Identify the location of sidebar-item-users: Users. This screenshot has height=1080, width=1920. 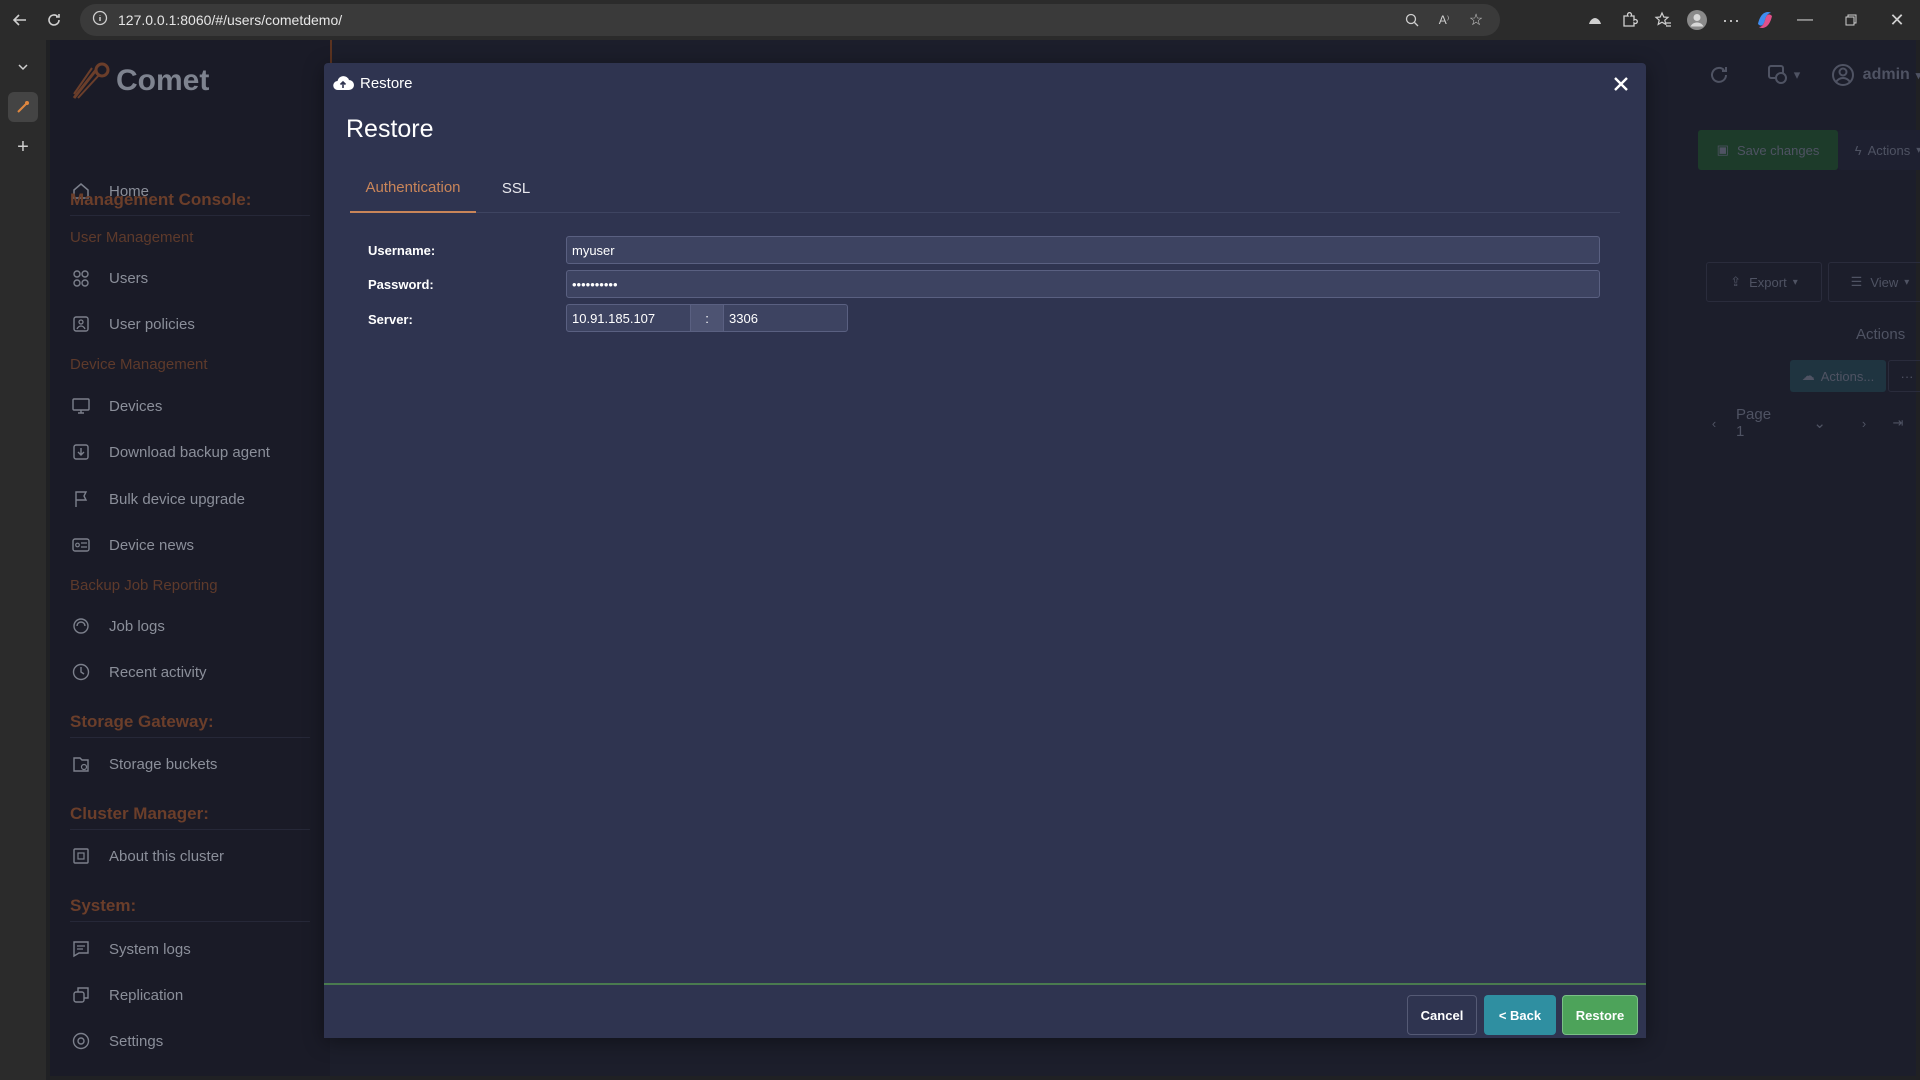
(109, 278).